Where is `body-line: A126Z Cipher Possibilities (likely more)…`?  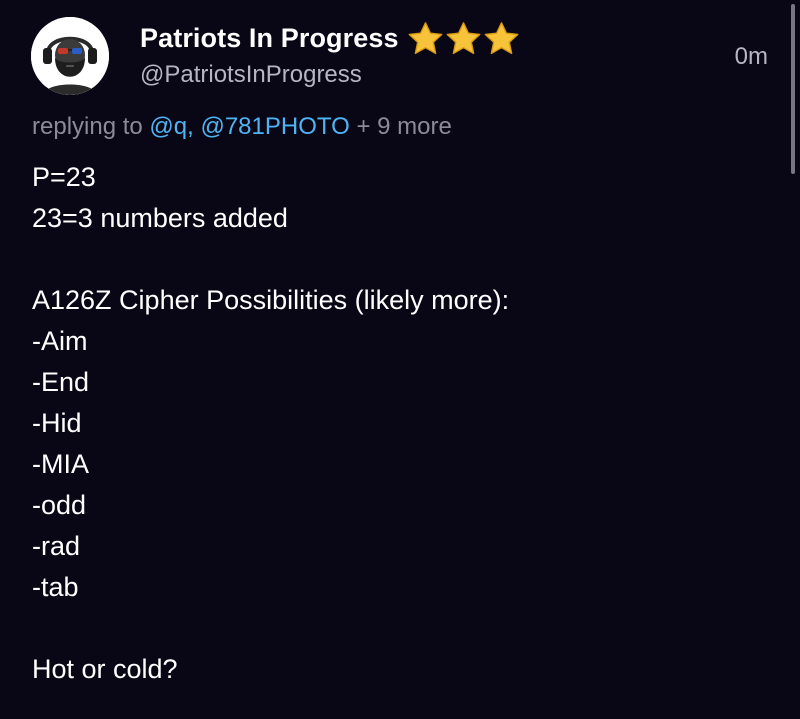
body-line: A126Z Cipher Possibilities (likely more)… is located at coordinates (271, 300).